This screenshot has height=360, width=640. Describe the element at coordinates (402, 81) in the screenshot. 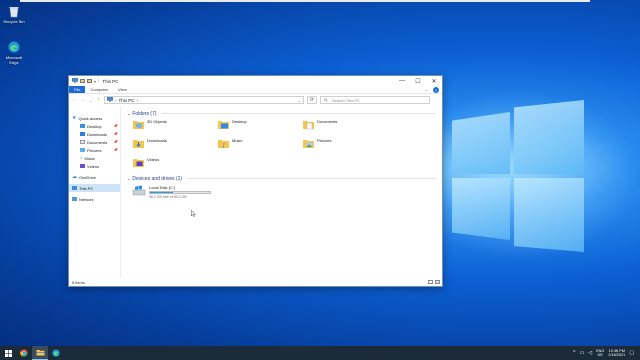

I see `minimize-button: —` at that location.